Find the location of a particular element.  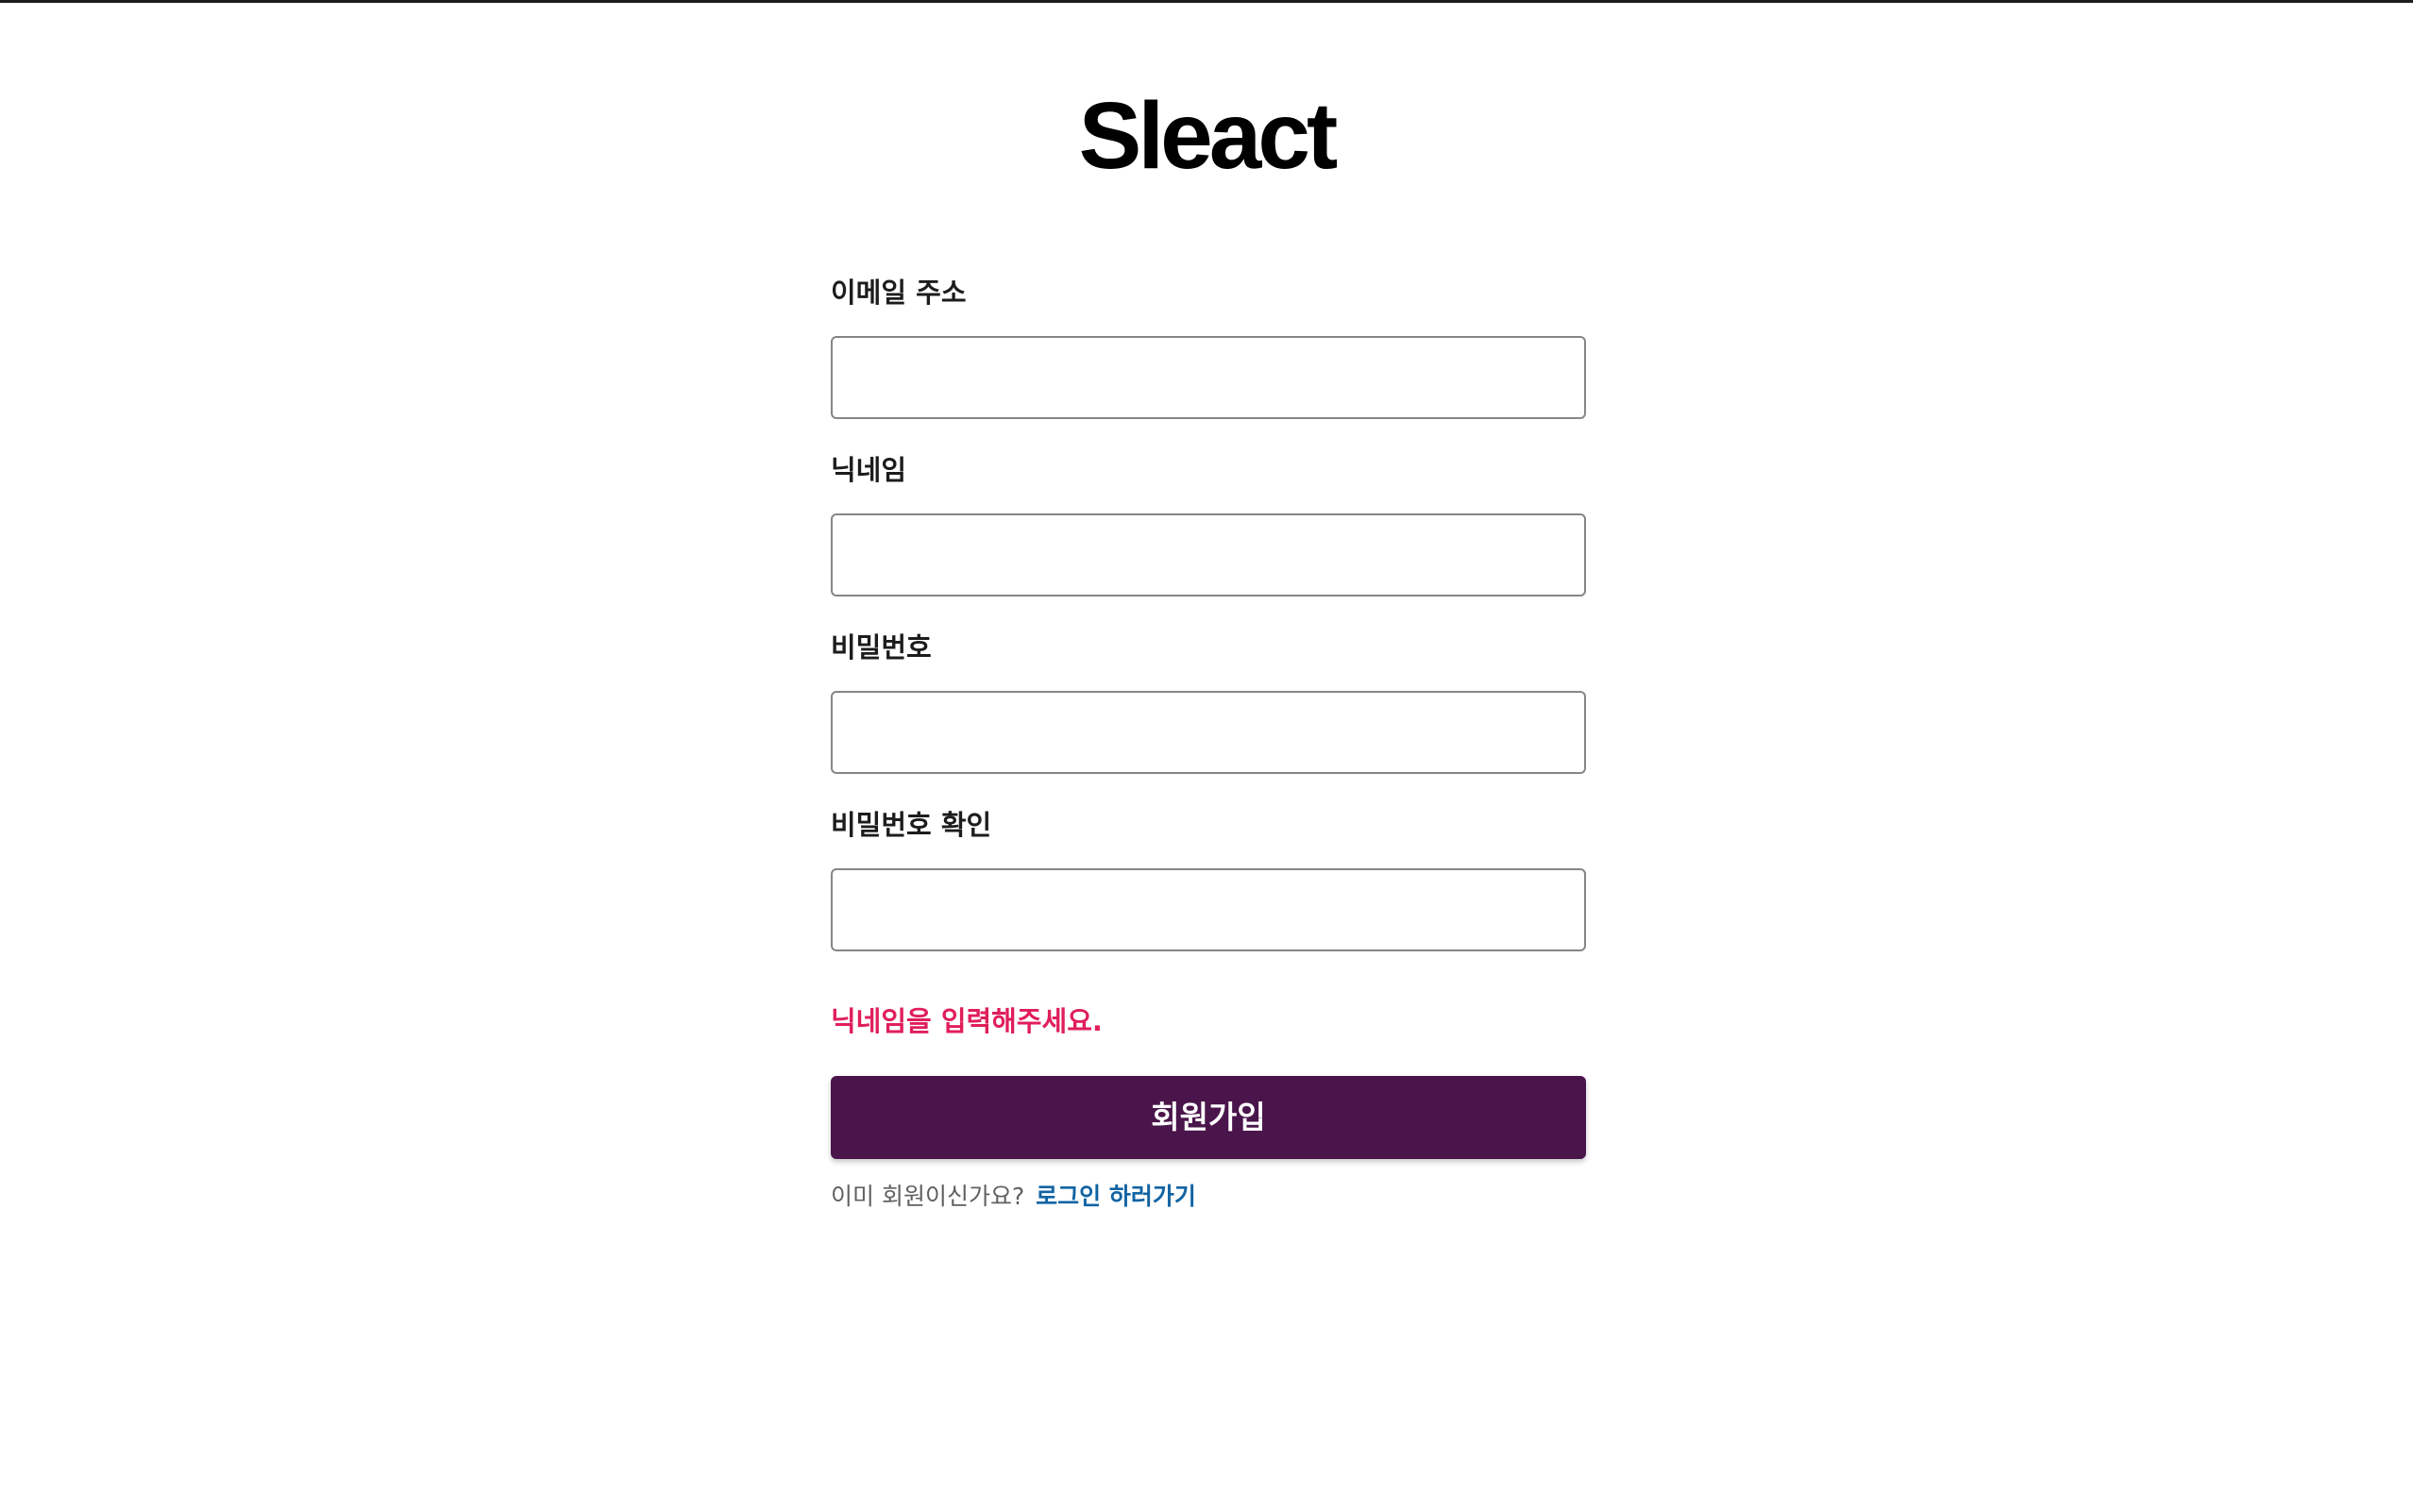

login-link: 로그인 하러가기 is located at coordinates (1116, 1196).